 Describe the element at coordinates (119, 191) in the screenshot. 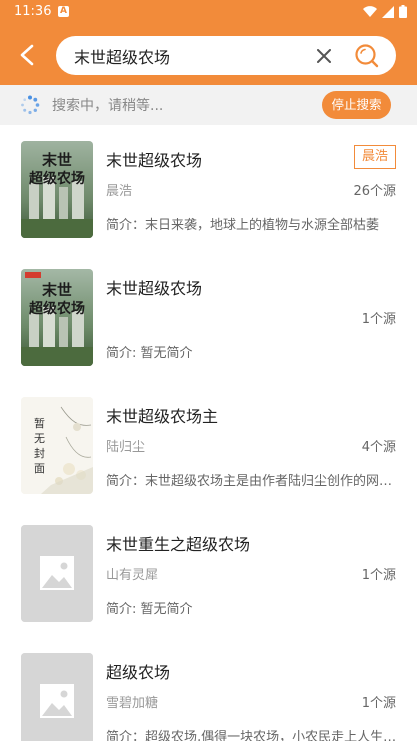

I see `book-author: 晨浩` at that location.